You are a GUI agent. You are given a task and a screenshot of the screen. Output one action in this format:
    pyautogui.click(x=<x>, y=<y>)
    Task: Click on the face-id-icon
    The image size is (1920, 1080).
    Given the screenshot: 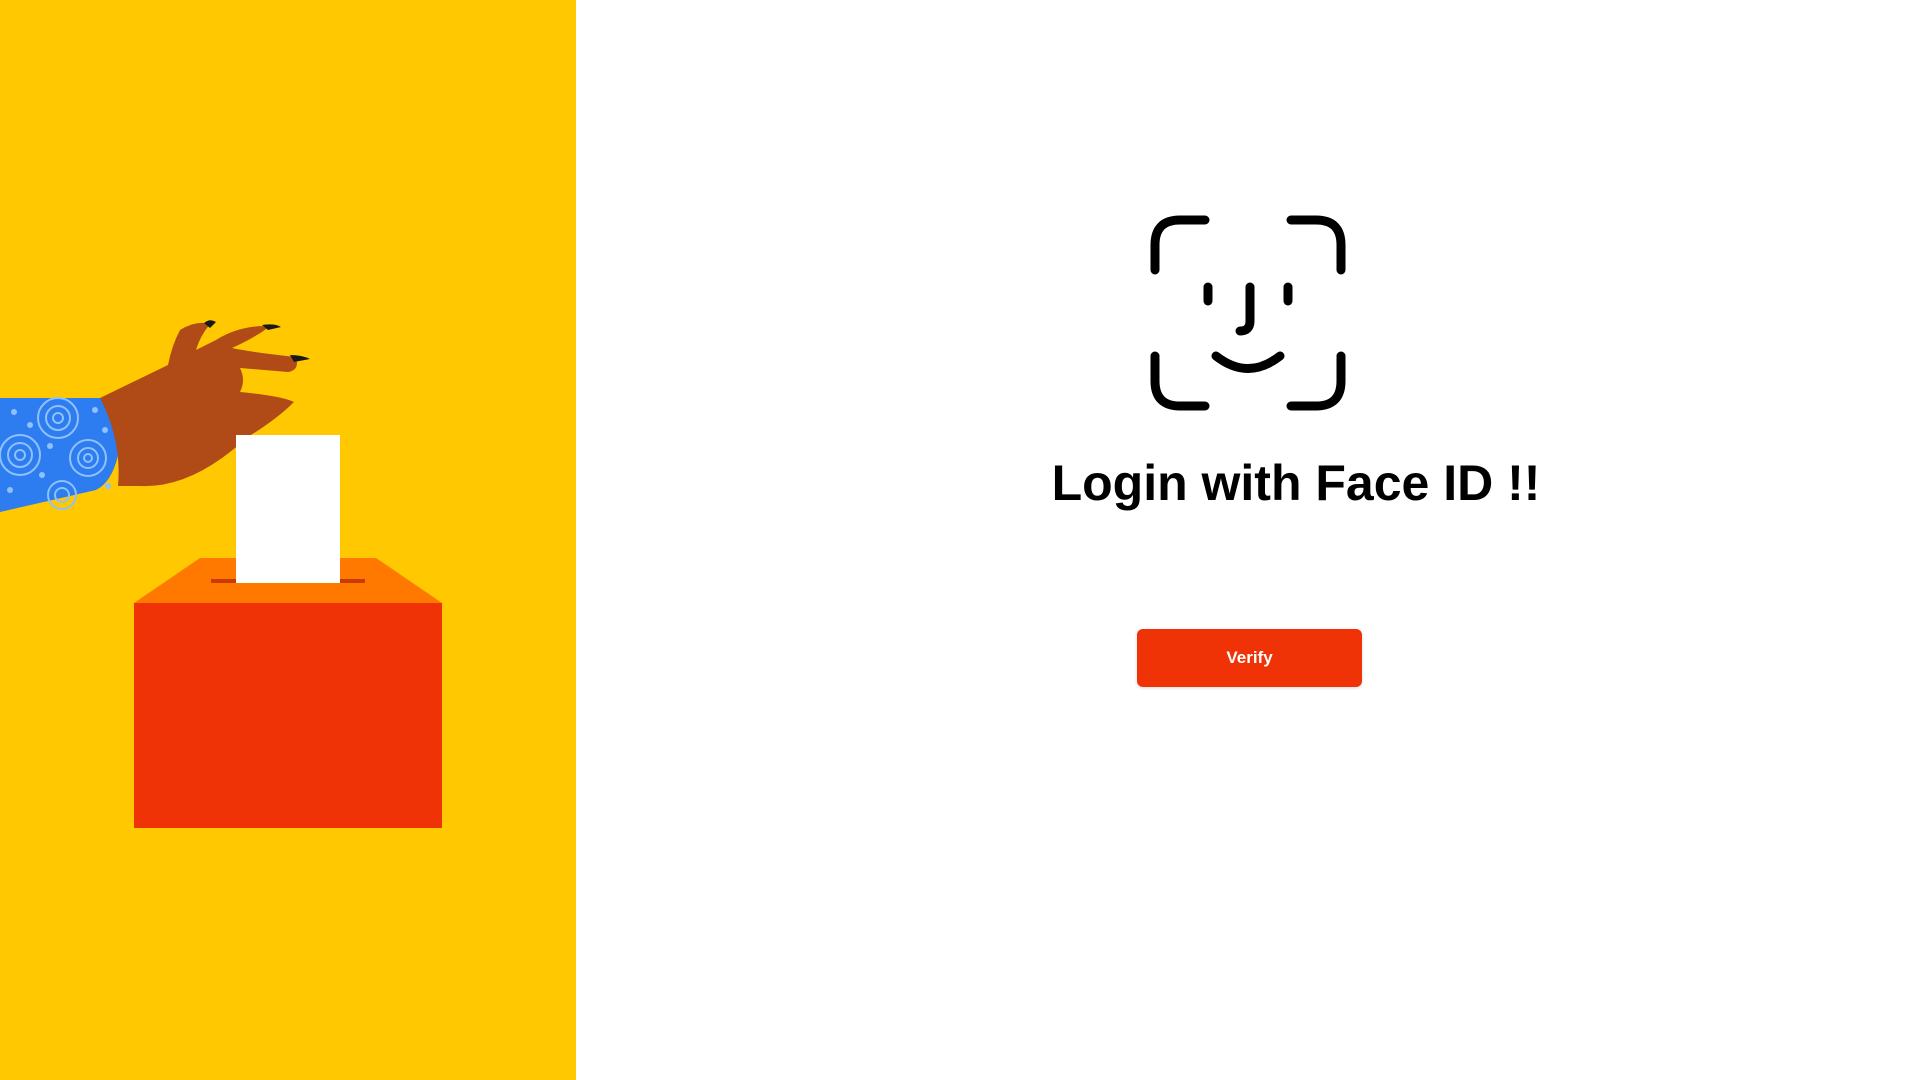 What is the action you would take?
    pyautogui.click(x=1248, y=313)
    